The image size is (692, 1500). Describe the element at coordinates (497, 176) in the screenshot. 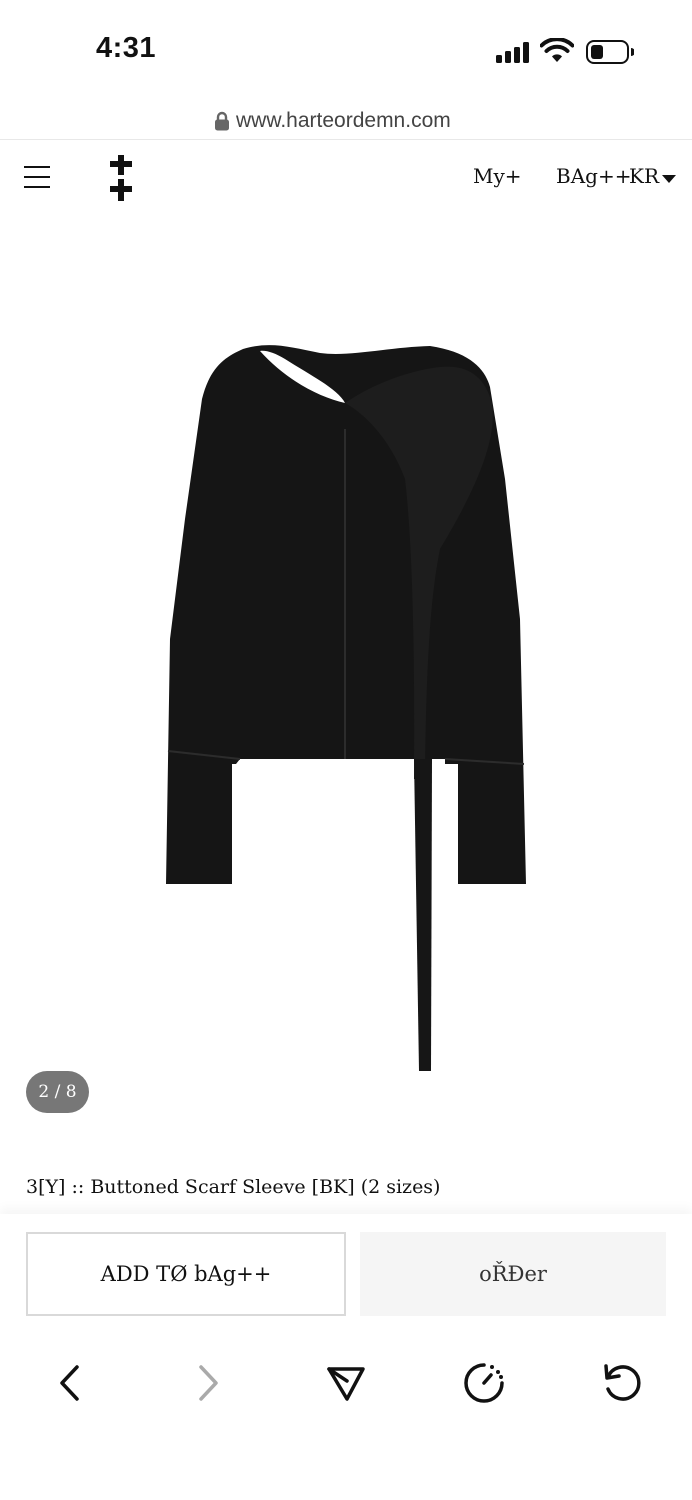

I see `nav-my-account: My+` at that location.